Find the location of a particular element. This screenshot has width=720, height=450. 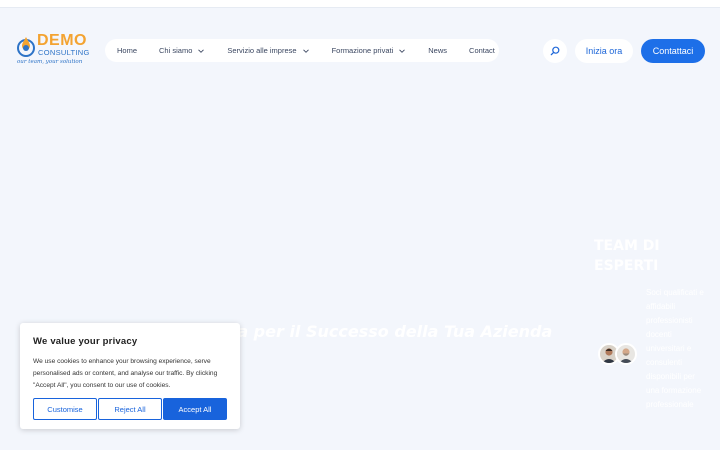

hero-headline: za per il Successo della Tua Azienda is located at coordinates (390, 331).